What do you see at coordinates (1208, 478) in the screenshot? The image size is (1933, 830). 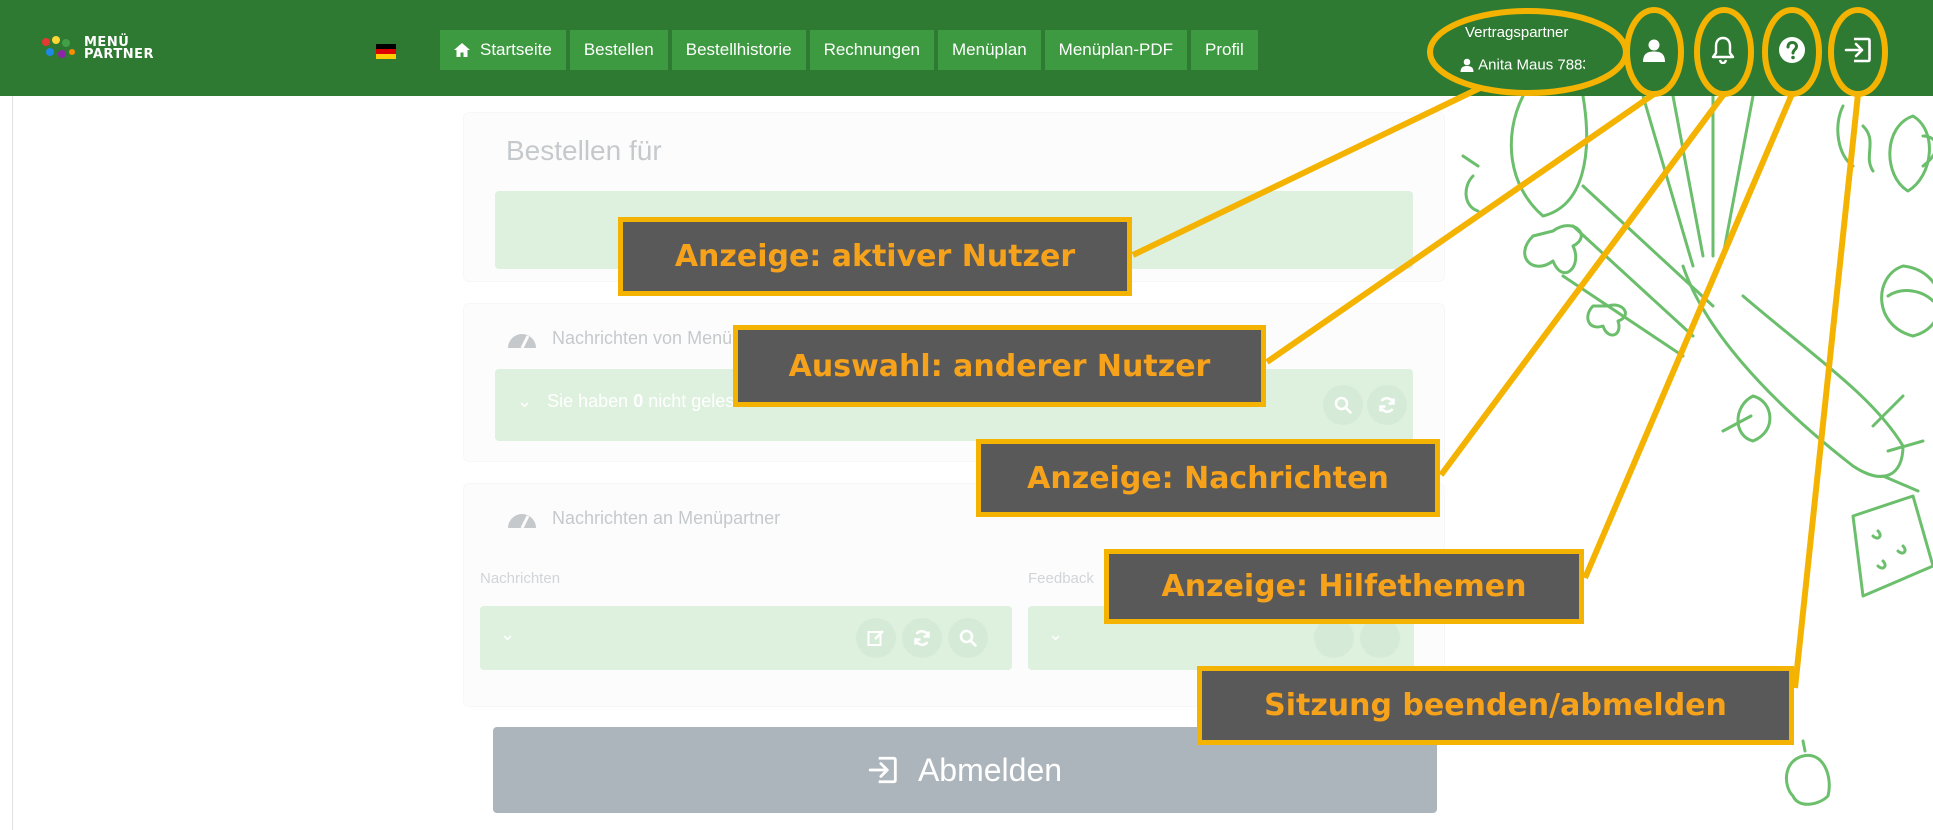 I see `callout-messages: Anzeige: Nachrichten` at bounding box center [1208, 478].